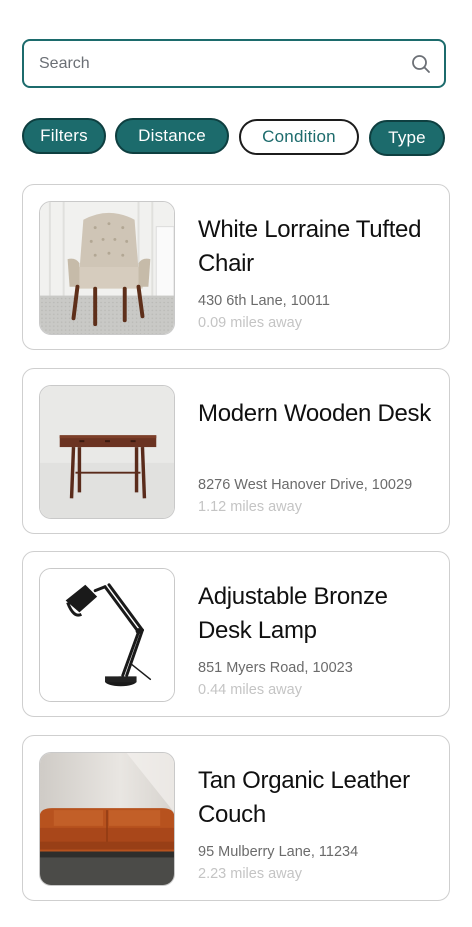  Describe the element at coordinates (107, 819) in the screenshot. I see `leather-couch-photo` at that location.